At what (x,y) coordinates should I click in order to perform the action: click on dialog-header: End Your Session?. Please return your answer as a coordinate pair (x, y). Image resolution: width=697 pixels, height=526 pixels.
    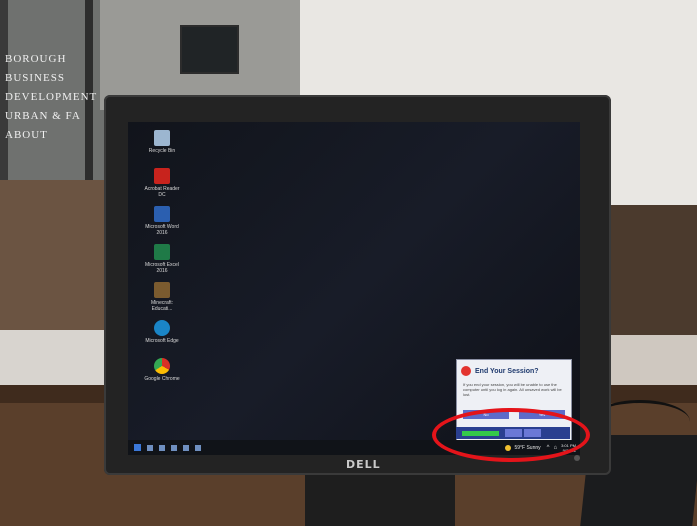
    Looking at the image, I should click on (514, 371).